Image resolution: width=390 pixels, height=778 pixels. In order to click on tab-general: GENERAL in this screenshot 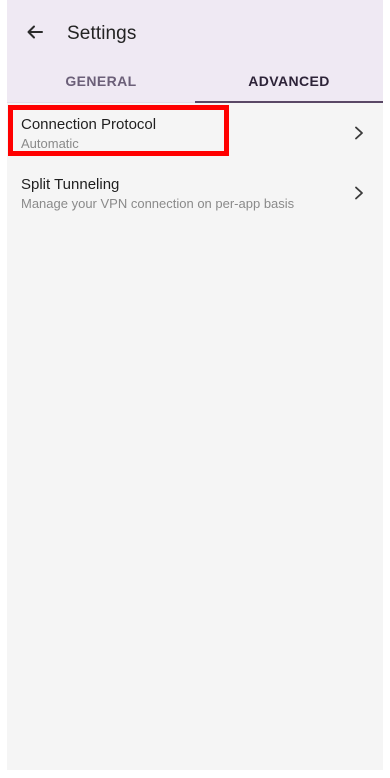, I will do `click(101, 81)`.